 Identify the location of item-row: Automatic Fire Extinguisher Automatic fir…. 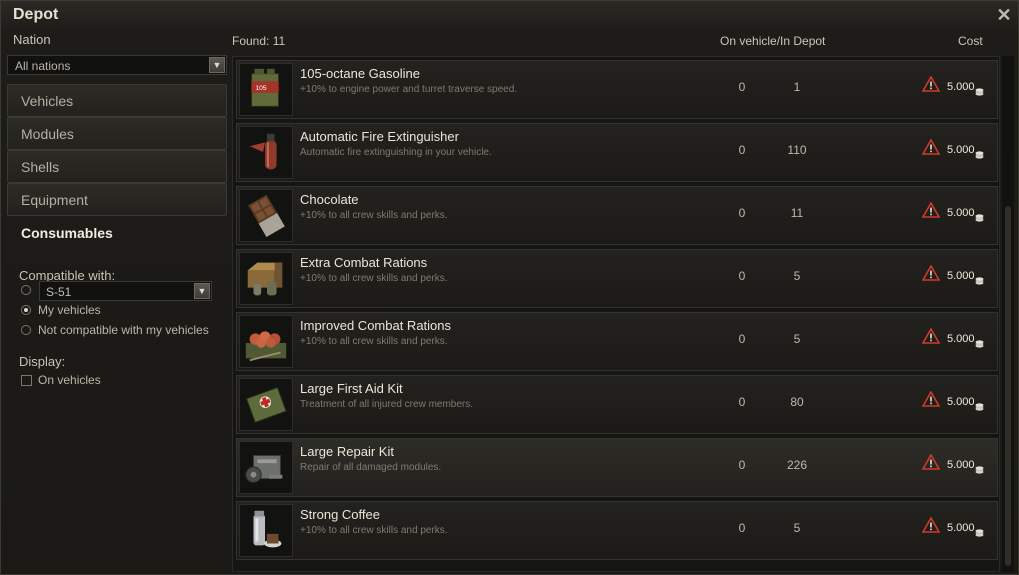
(617, 152).